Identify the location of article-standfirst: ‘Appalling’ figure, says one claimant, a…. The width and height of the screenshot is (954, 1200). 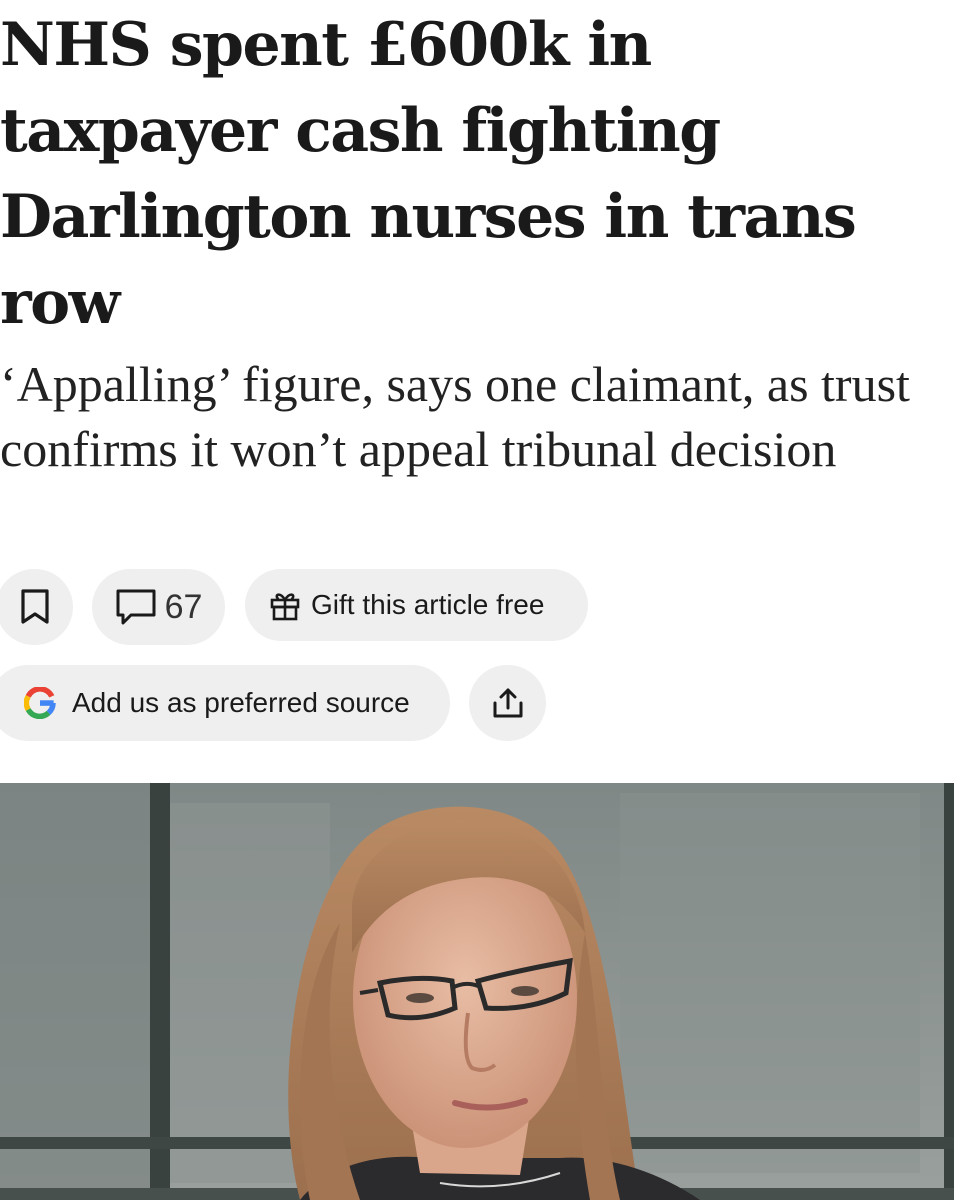
(455, 416).